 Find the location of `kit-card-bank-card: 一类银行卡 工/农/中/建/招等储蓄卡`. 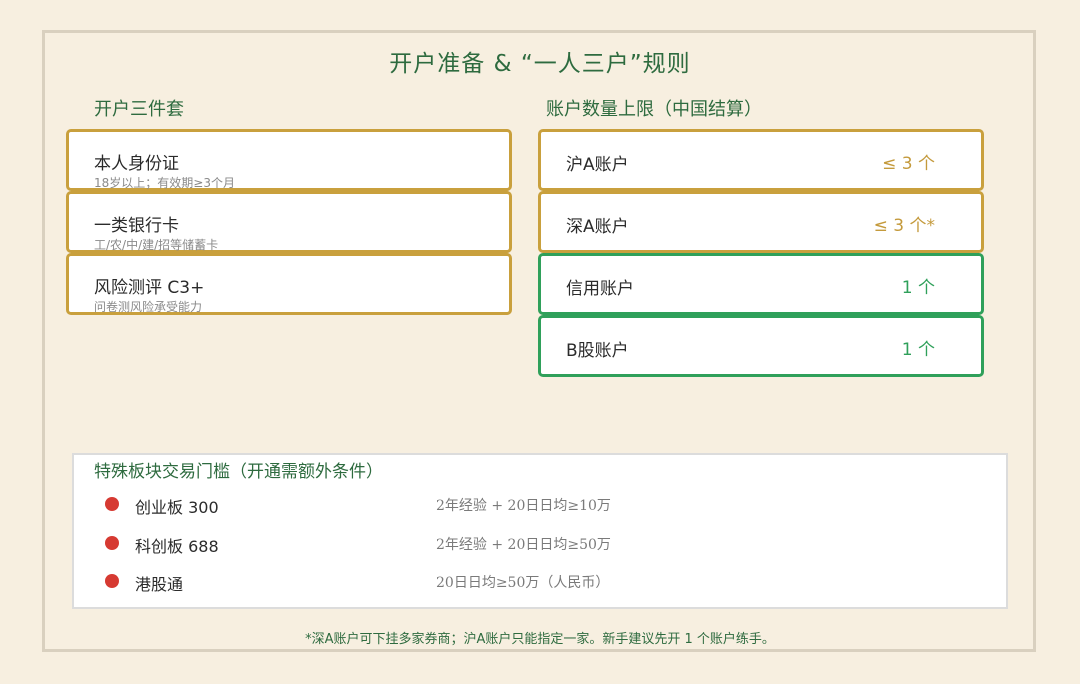

kit-card-bank-card: 一类银行卡 工/农/中/建/招等储蓄卡 is located at coordinates (289, 222).